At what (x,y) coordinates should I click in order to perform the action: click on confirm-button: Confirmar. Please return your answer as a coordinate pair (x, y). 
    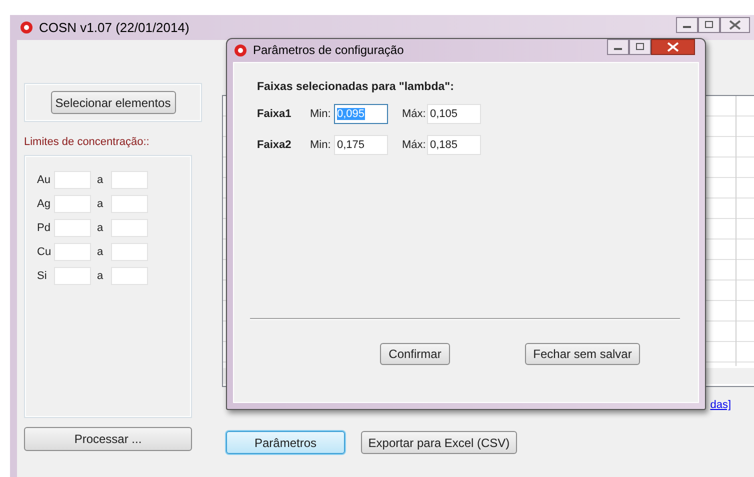
    Looking at the image, I should click on (415, 354).